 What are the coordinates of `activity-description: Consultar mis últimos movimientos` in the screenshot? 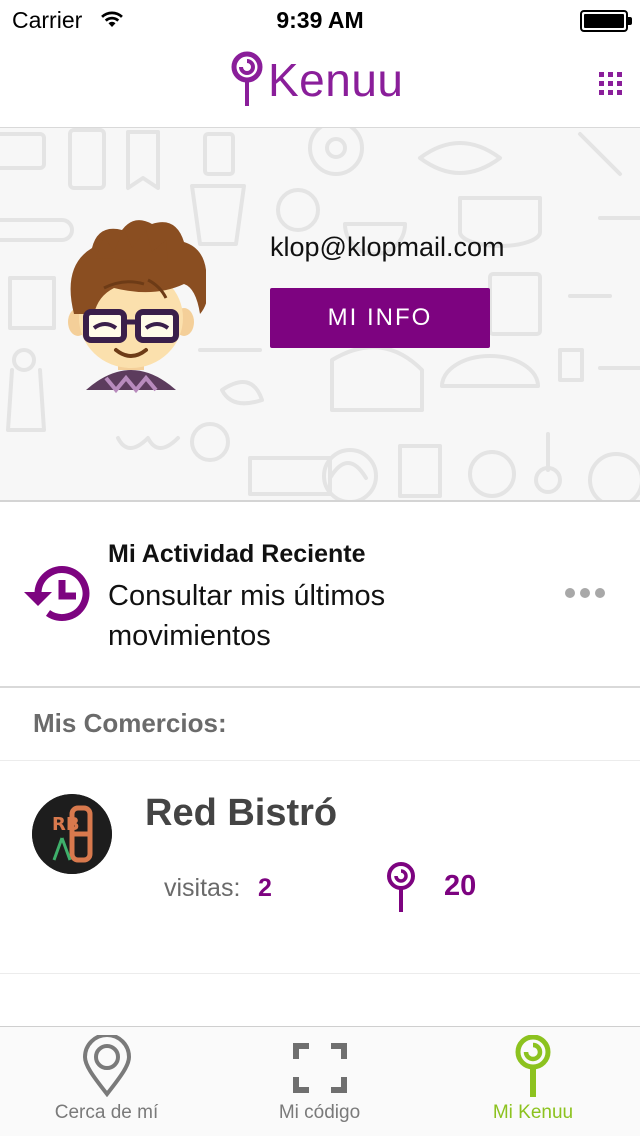 It's located at (247, 616).